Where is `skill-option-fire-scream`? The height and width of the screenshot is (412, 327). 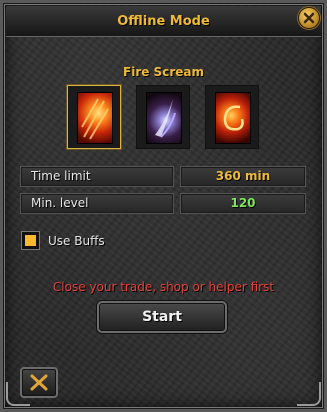 skill-option-fire-scream is located at coordinates (94, 117).